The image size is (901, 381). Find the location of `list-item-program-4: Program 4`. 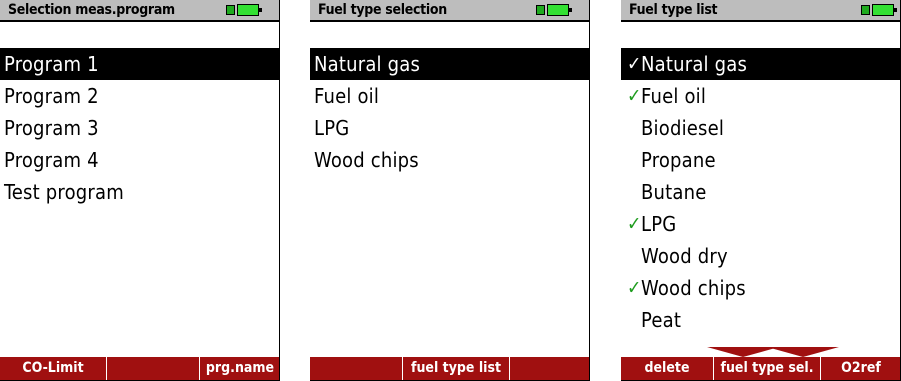

list-item-program-4: Program 4 is located at coordinates (139, 160).